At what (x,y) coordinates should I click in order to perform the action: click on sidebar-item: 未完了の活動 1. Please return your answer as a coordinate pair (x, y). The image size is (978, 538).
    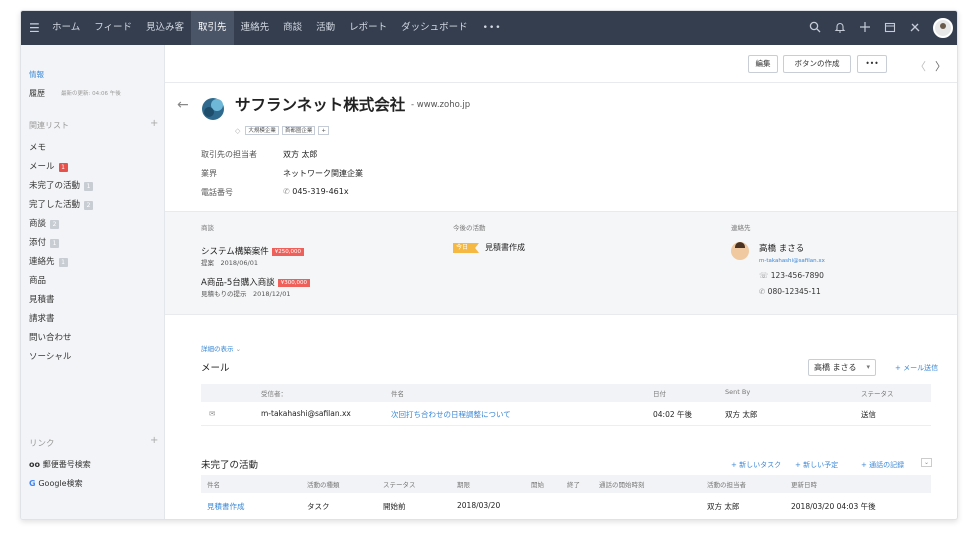
    Looking at the image, I should click on (61, 186).